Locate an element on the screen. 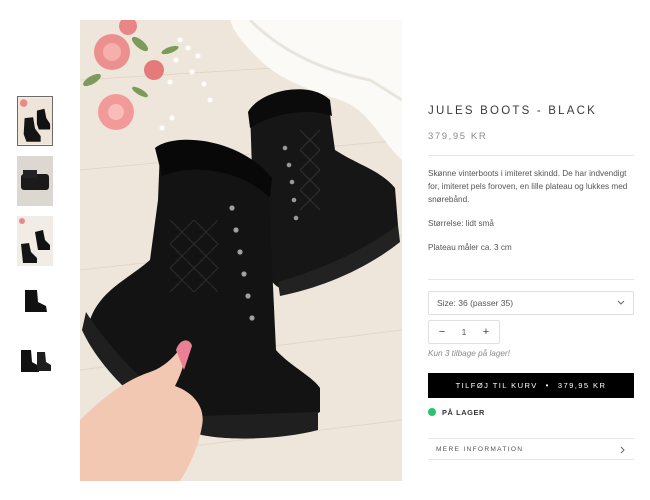 The width and height of the screenshot is (650, 500). add-to-cart-button: TILFØJ TIL KURV • 379,95 KR is located at coordinates (531, 385).